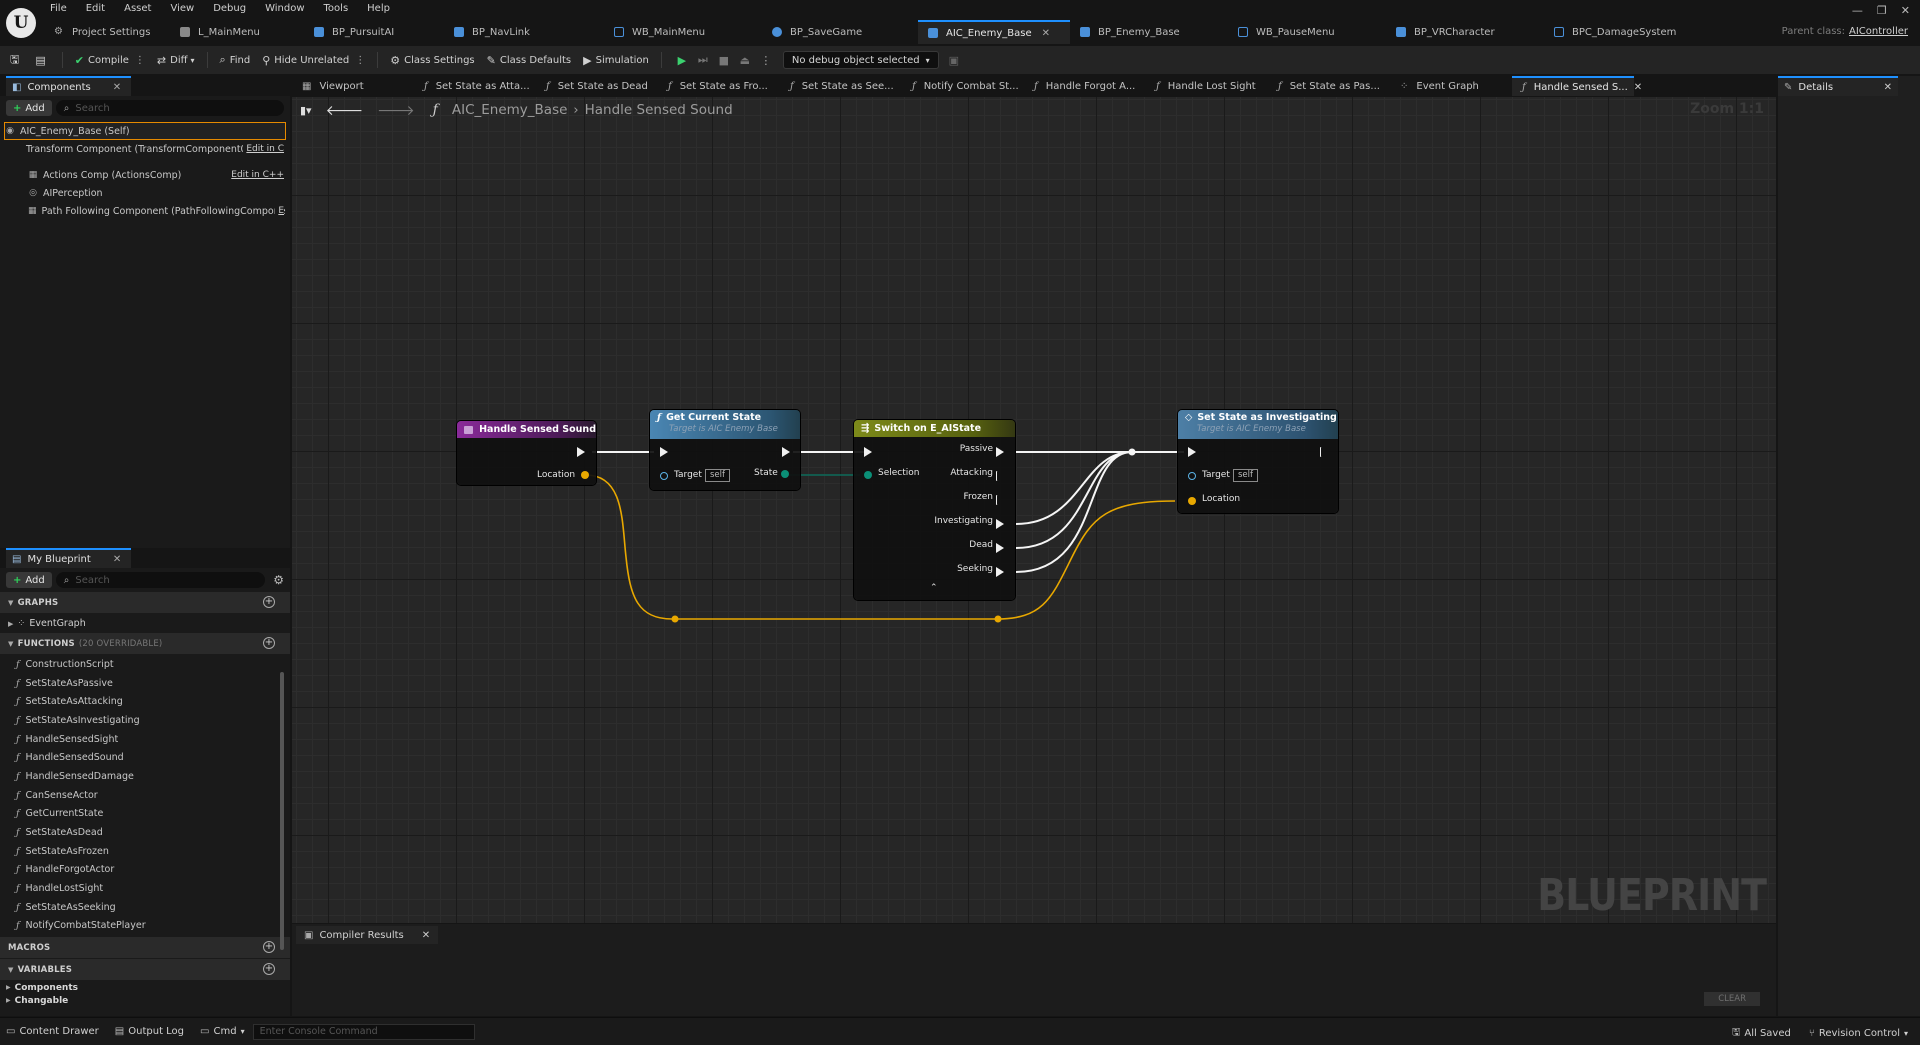 The height and width of the screenshot is (1045, 1920). What do you see at coordinates (145, 795) in the screenshot?
I see `function-item: ƒ CanSenseActor` at bounding box center [145, 795].